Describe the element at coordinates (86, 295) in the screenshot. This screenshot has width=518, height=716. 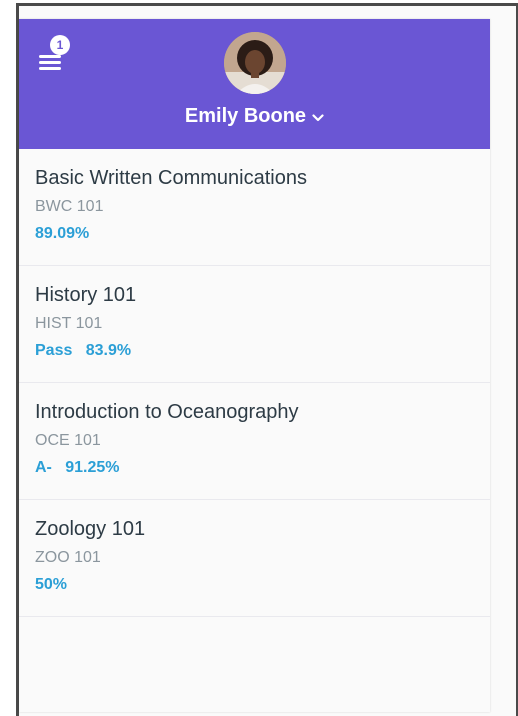
I see `course-name: History 101` at that location.